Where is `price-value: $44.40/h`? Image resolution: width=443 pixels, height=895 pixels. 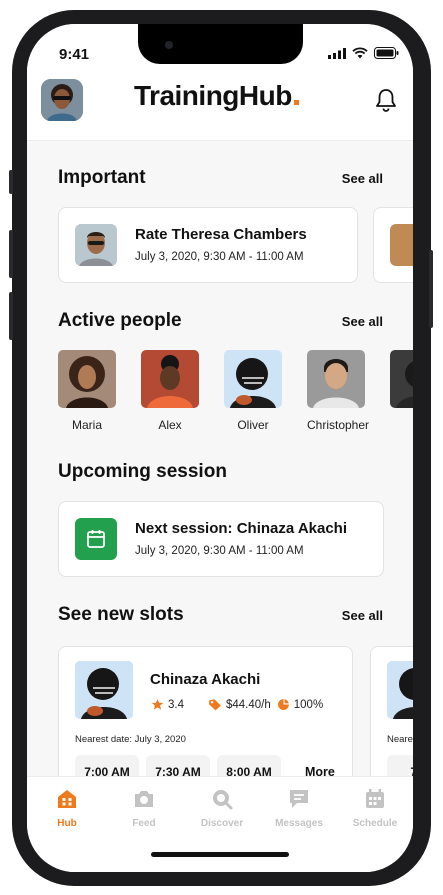
price-value: $44.40/h is located at coordinates (248, 704).